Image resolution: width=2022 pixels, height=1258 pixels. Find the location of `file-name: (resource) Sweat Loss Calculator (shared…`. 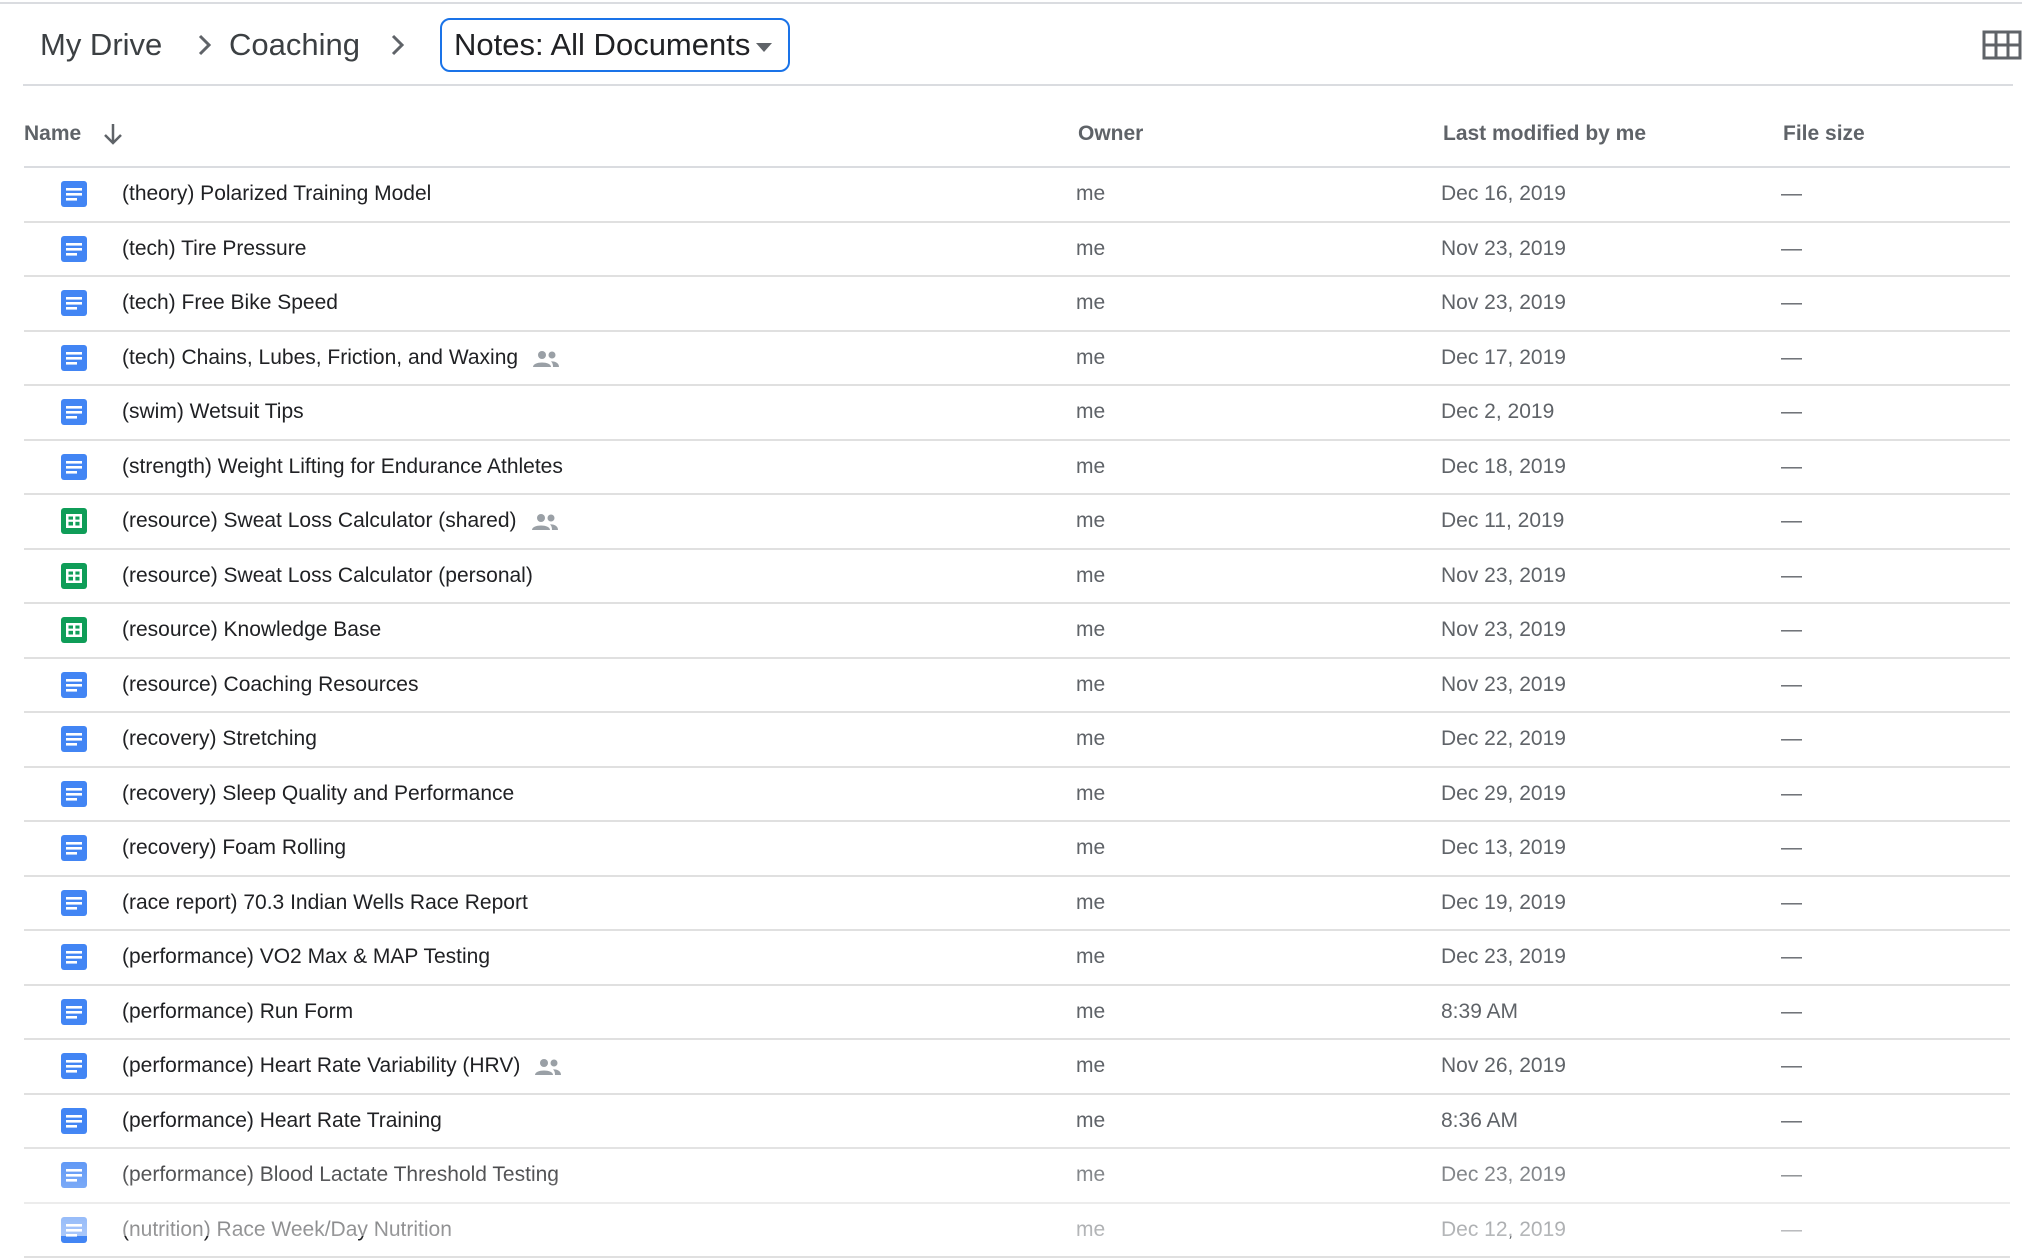

file-name: (resource) Sweat Loss Calculator (shared… is located at coordinates (319, 521).